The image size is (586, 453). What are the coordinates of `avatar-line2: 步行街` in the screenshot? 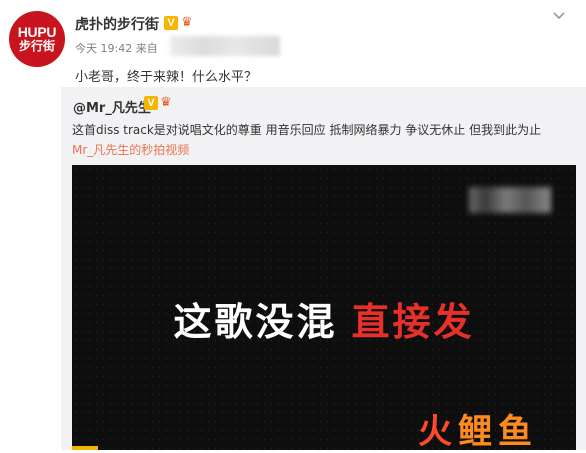 It's located at (36, 46).